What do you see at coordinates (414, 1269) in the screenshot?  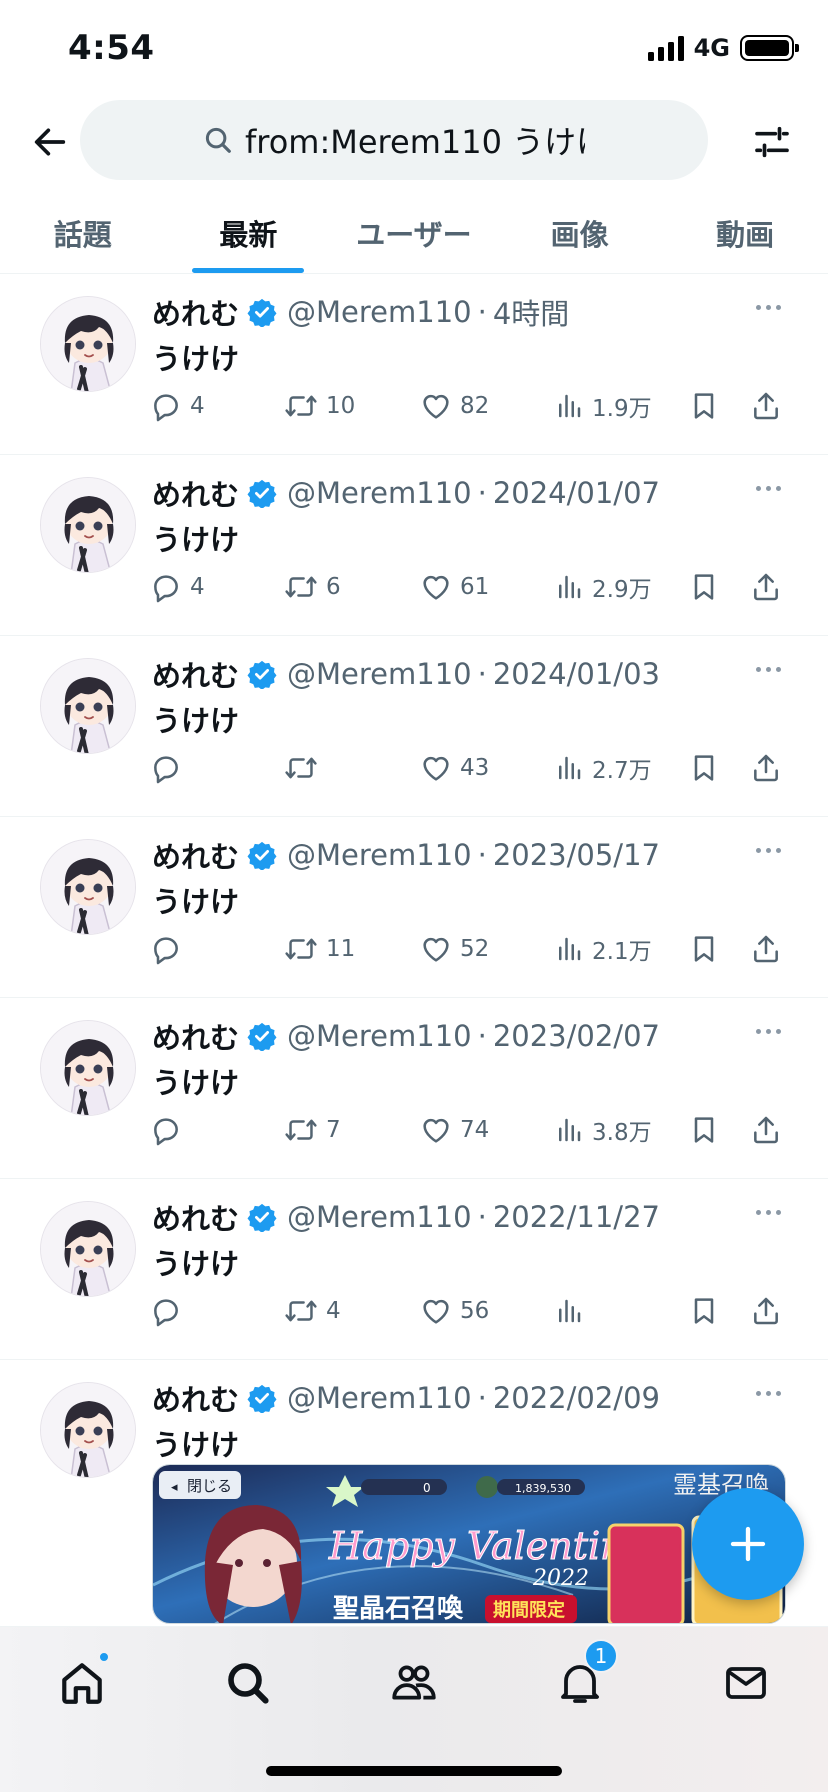 I see `tweet: めれむ @Merem110 · 2022/11/27 うけけ 4 56` at bounding box center [414, 1269].